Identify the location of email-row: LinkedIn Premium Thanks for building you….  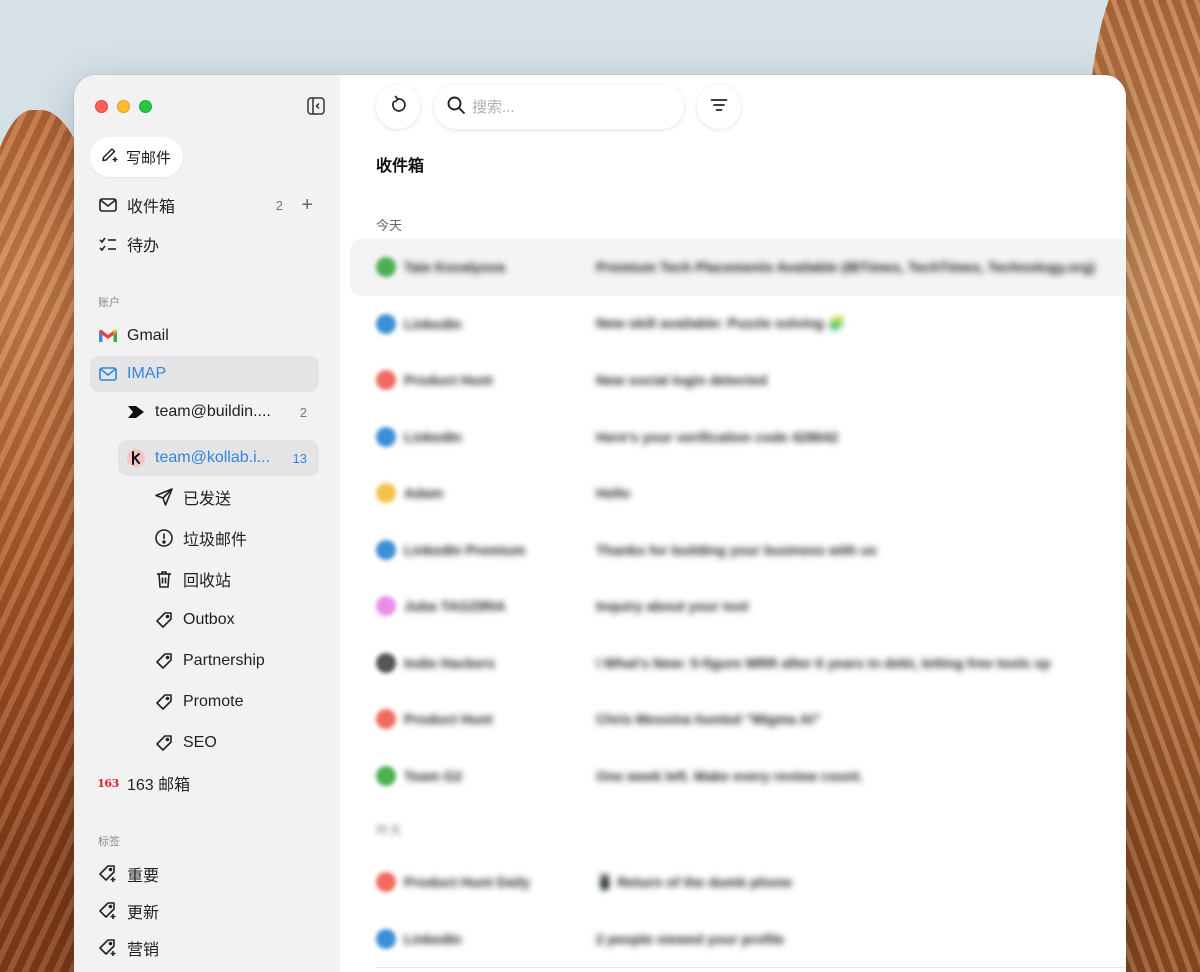
(738, 550).